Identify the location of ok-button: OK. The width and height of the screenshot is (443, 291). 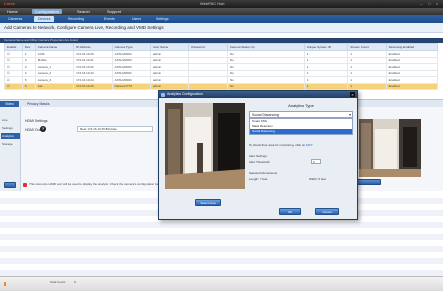
(290, 211).